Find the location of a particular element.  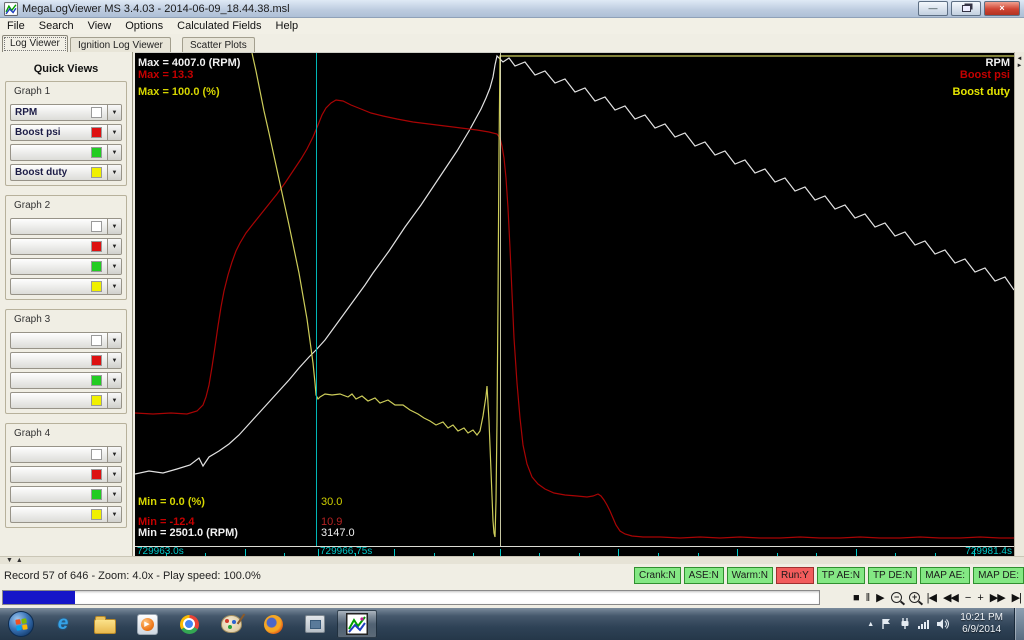

zoom-in-button: + is located at coordinates (914, 597).